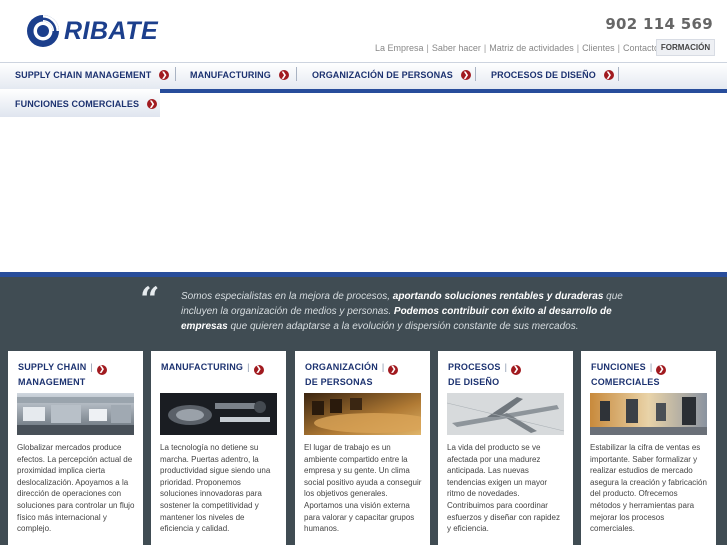 The width and height of the screenshot is (727, 545). I want to click on nav-item-supply-chain: SUPPLY CHAIN MANAGEMENT ❯, so click(92, 74).